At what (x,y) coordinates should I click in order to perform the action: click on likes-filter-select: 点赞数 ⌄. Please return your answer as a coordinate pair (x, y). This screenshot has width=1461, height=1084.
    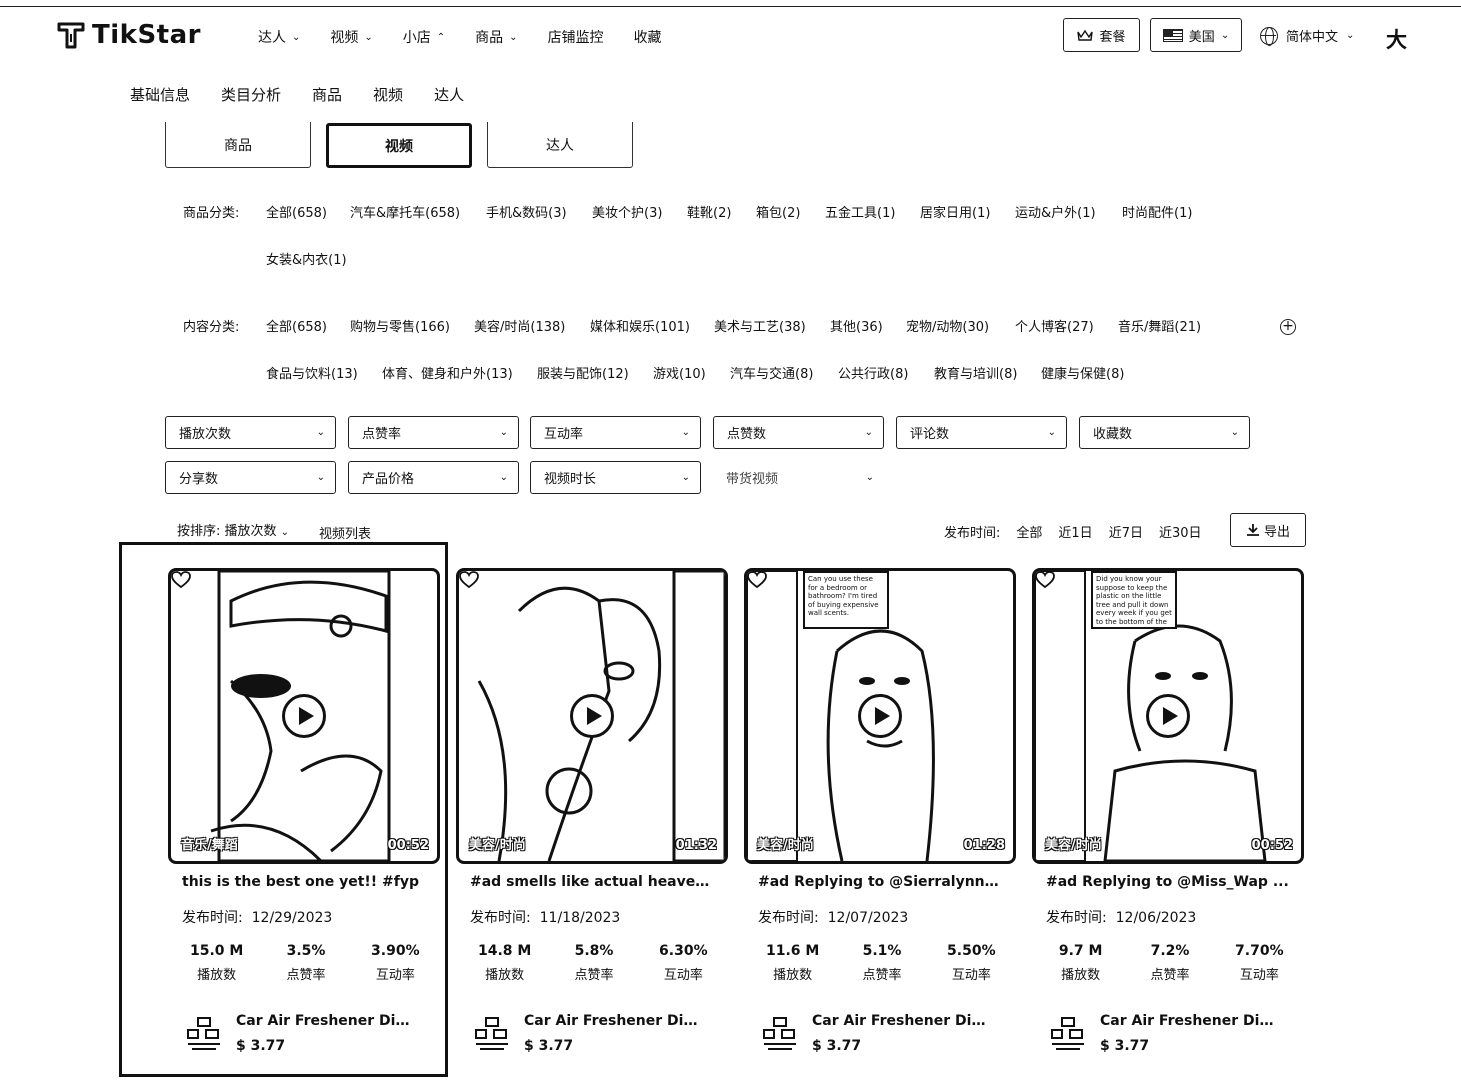
    Looking at the image, I should click on (798, 432).